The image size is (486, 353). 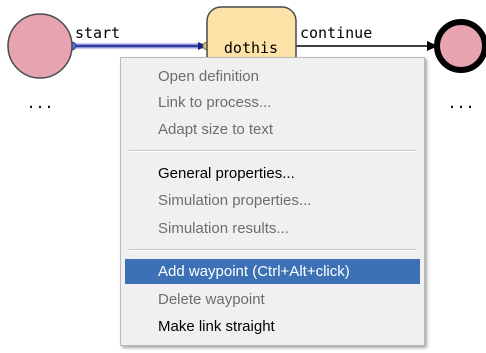 I want to click on link-continue-label: continue, so click(x=336, y=33).